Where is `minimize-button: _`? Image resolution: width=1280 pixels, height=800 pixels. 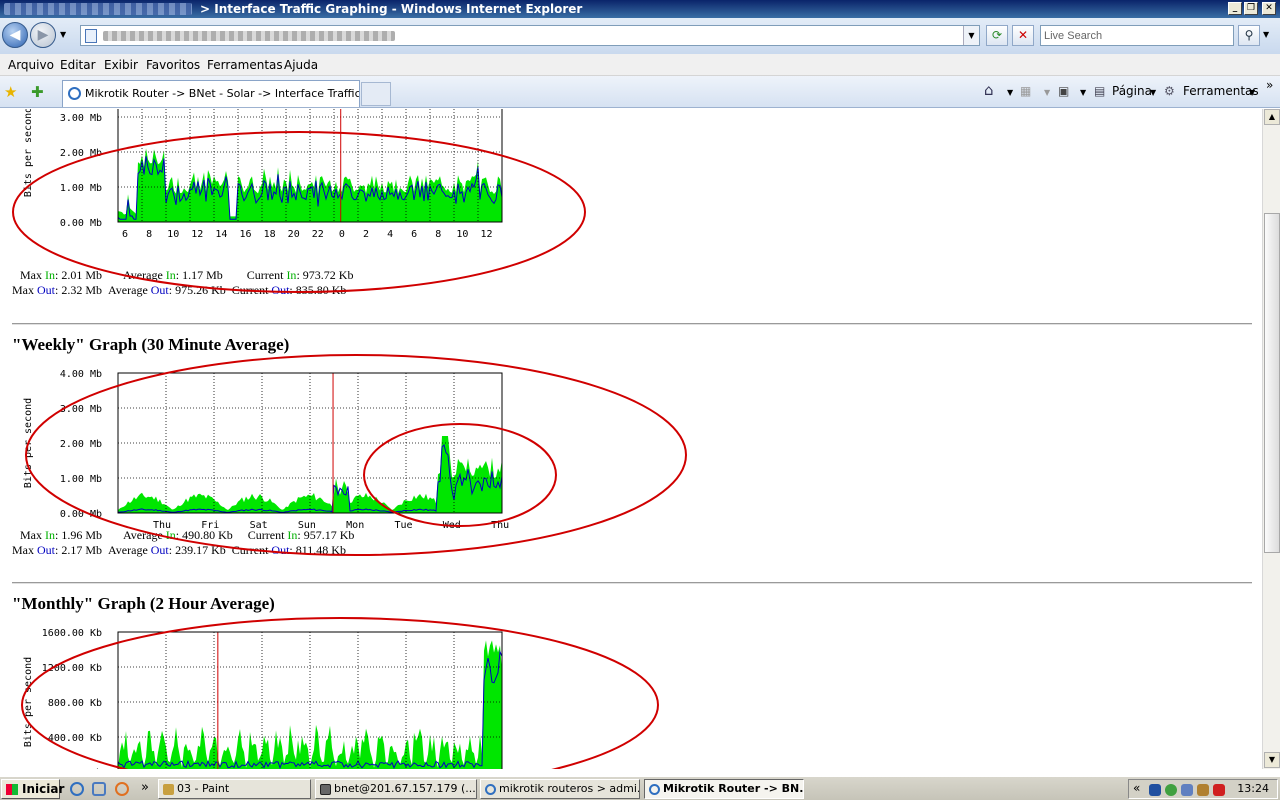
minimize-button: _ is located at coordinates (1235, 8).